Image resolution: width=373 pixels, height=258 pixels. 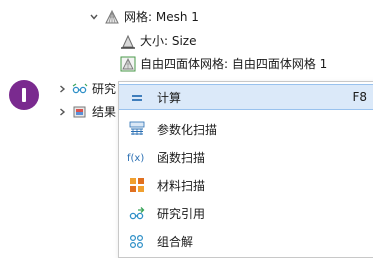 What do you see at coordinates (187, 129) in the screenshot?
I see `menu-item-label: 参数化扫描` at bounding box center [187, 129].